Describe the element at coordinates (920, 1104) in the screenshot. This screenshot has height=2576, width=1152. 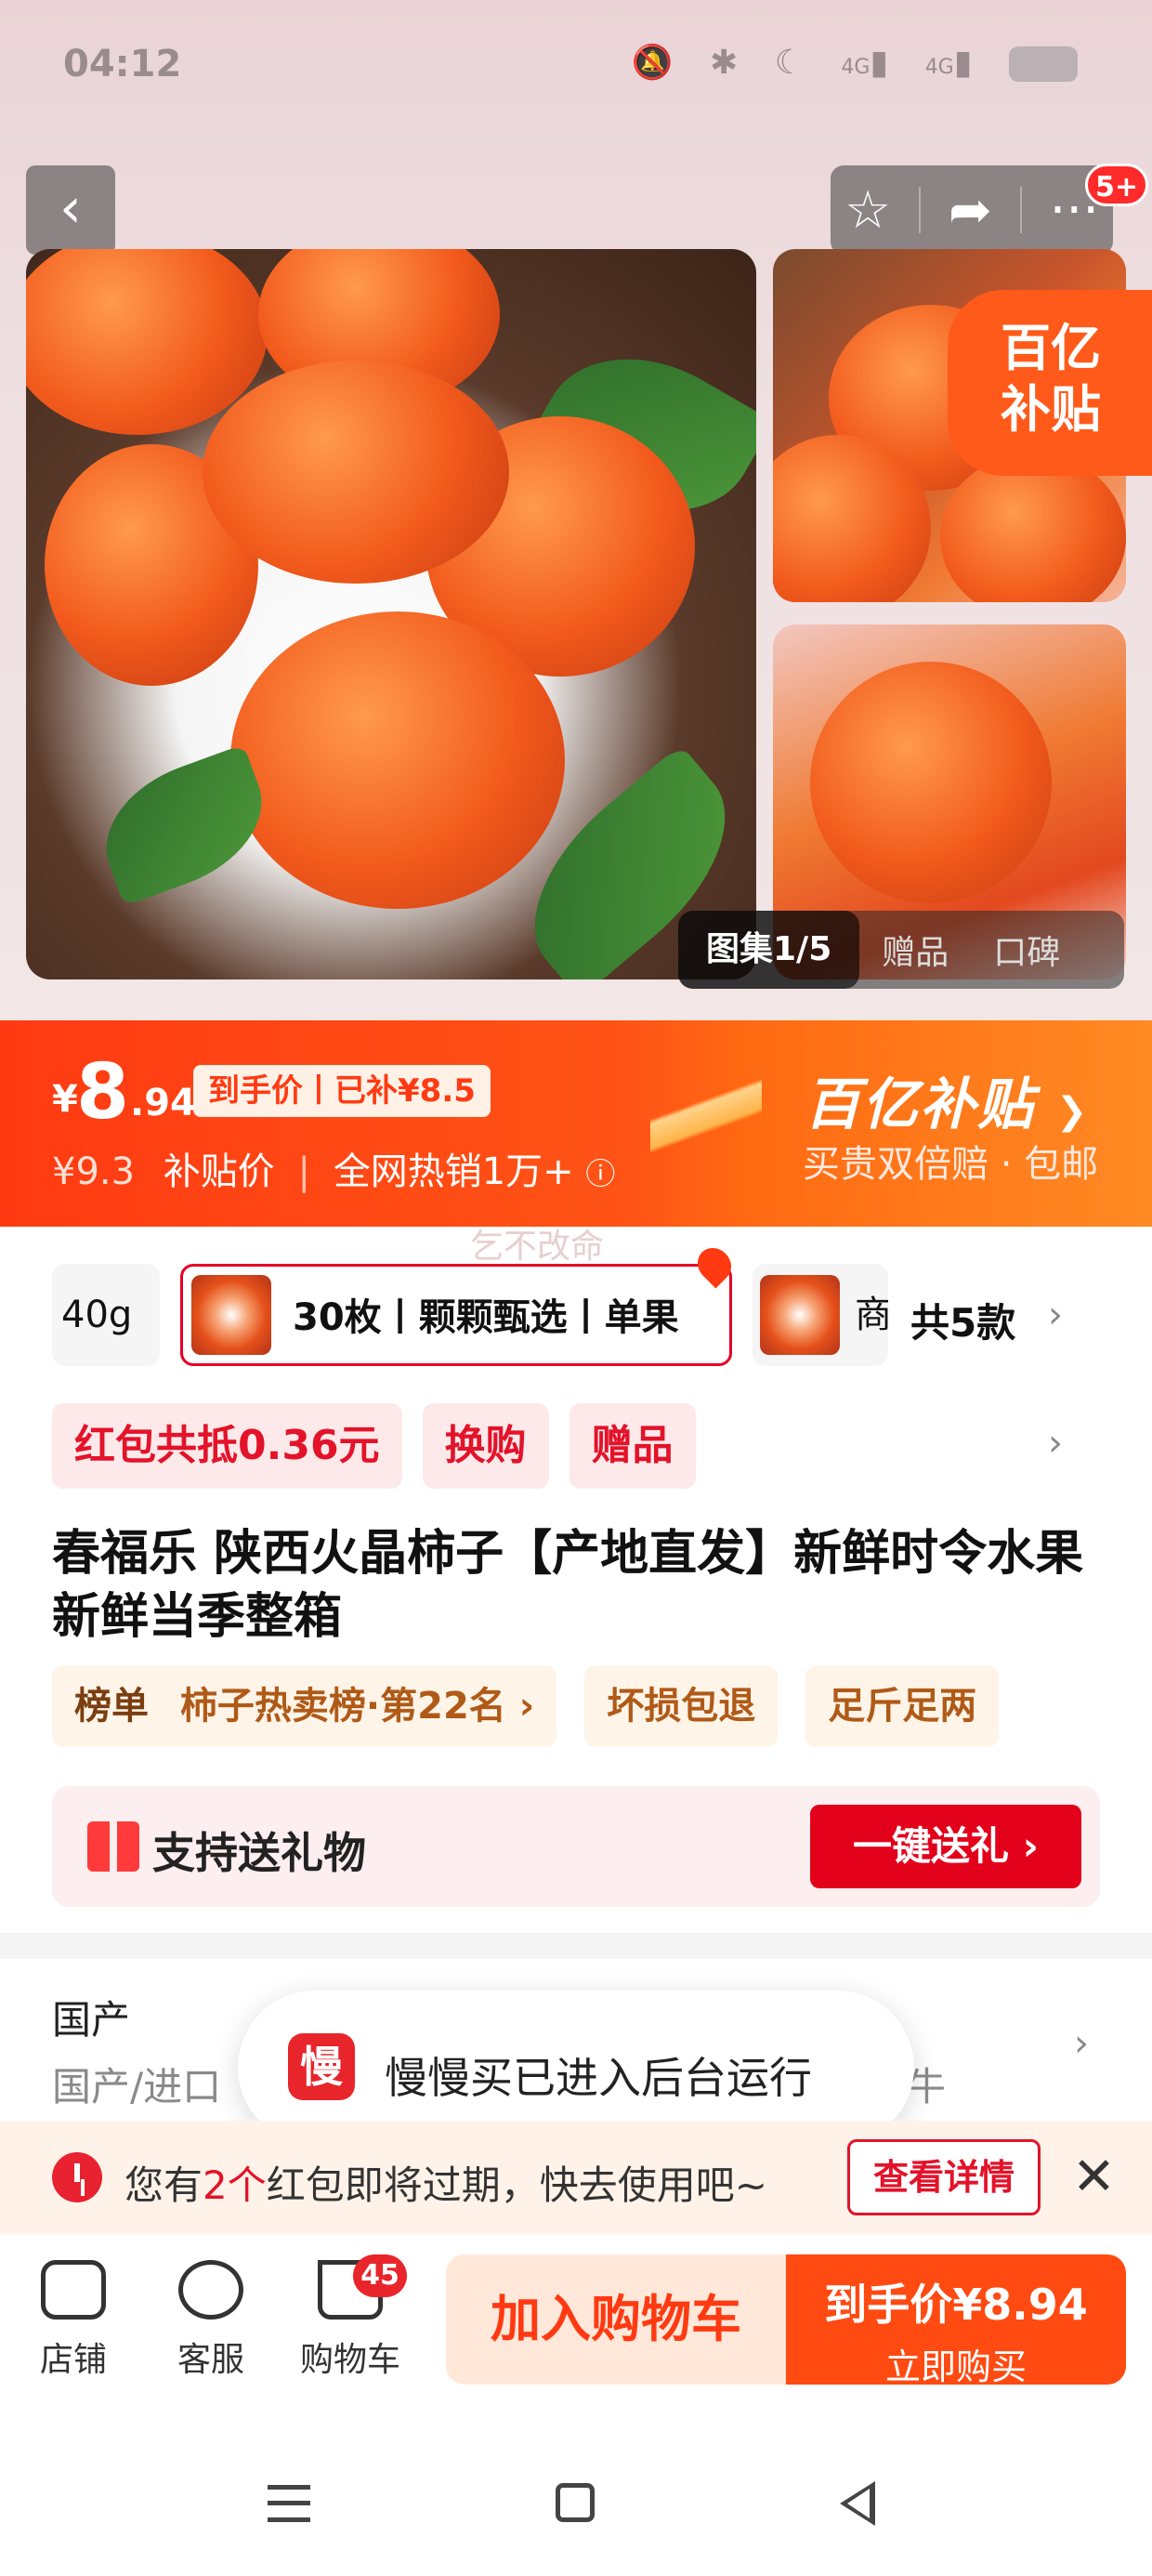
I see `promo-title-text: 百亿补贴` at that location.